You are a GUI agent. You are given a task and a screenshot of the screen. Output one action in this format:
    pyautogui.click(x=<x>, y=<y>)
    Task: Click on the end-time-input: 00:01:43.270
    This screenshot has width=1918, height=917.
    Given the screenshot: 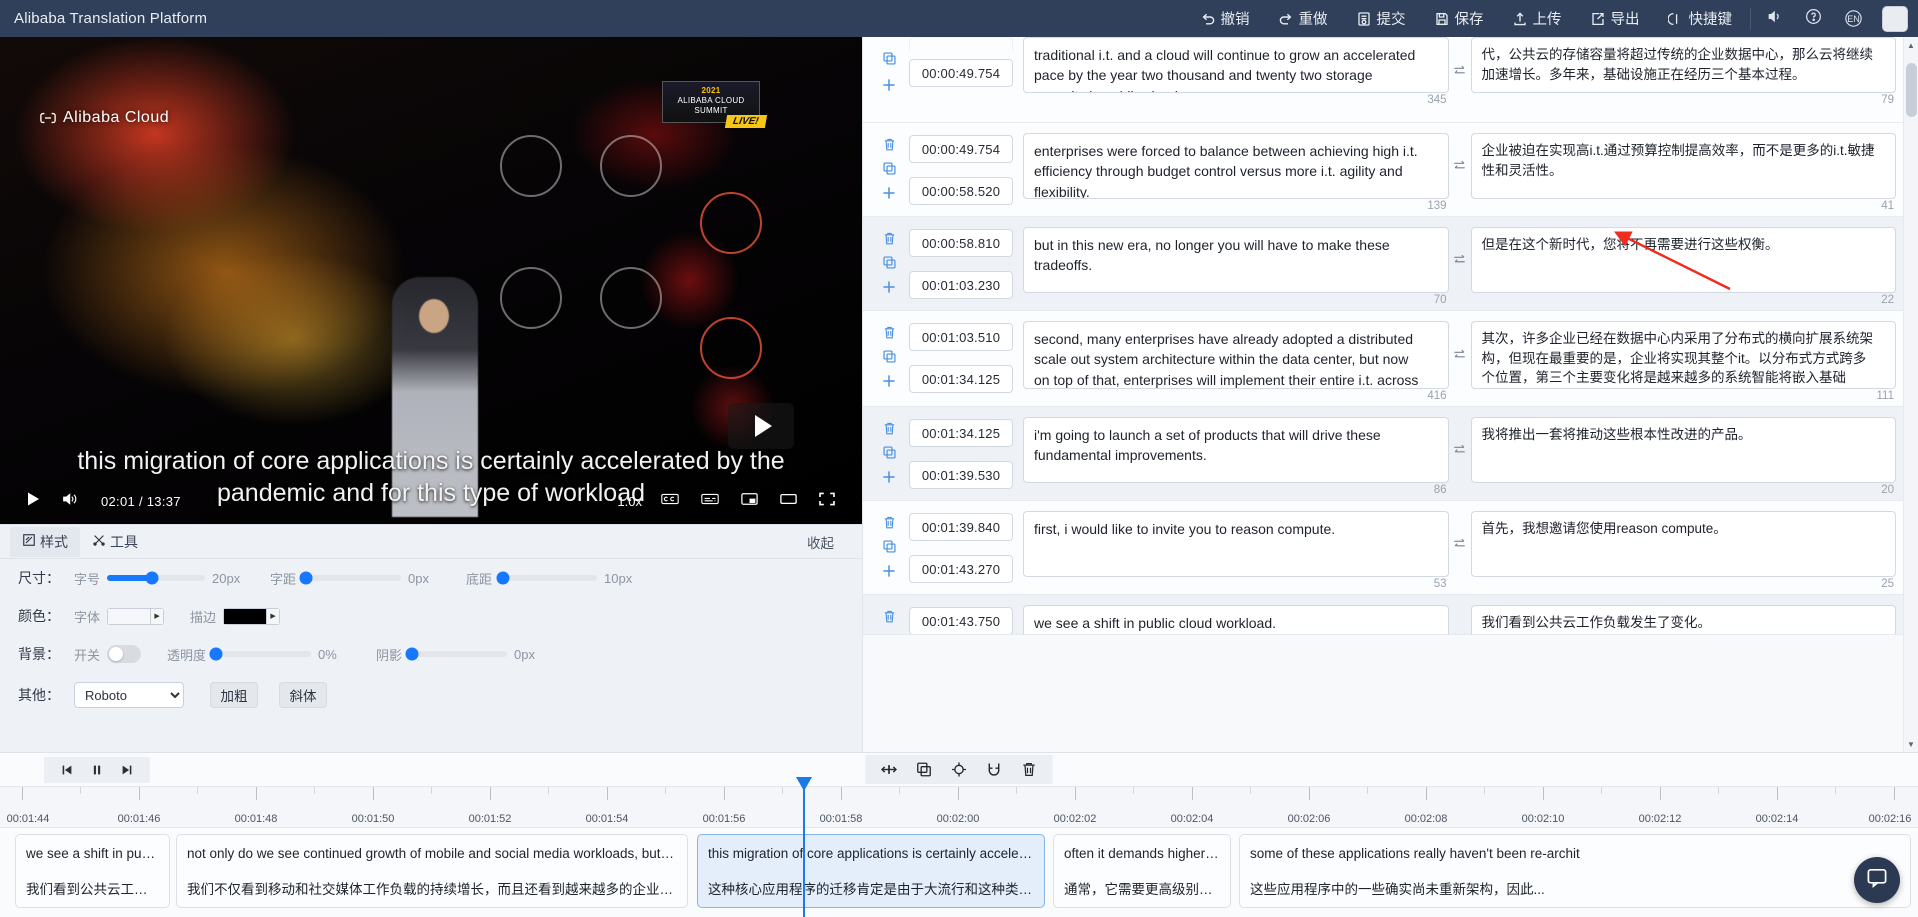 What is the action you would take?
    pyautogui.click(x=961, y=569)
    